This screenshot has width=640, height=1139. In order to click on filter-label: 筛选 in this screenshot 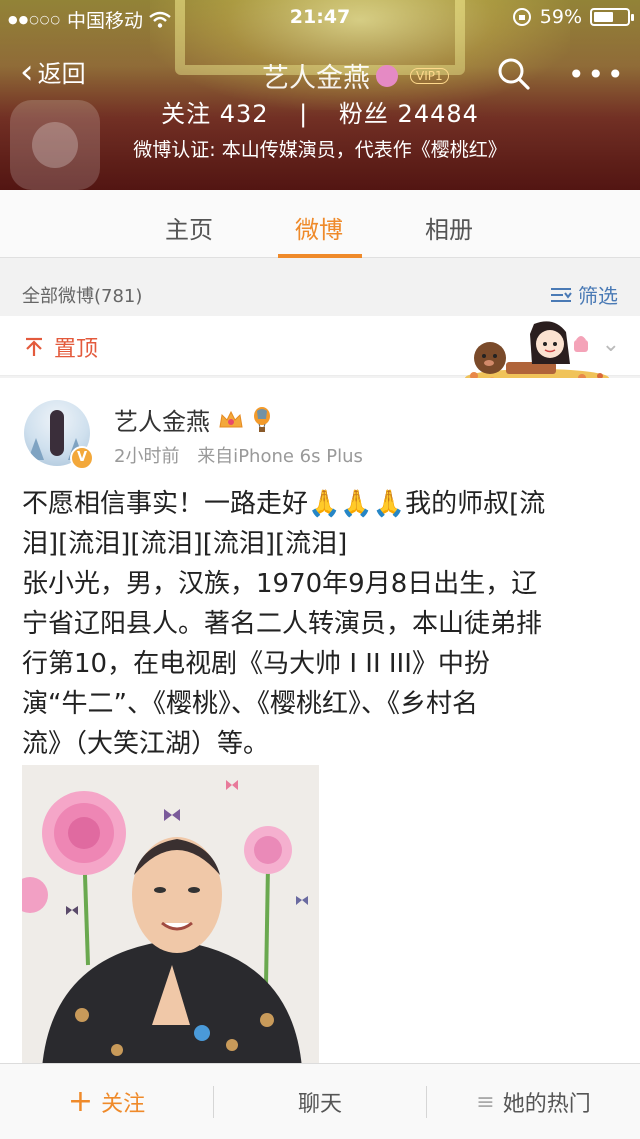, I will do `click(598, 296)`.